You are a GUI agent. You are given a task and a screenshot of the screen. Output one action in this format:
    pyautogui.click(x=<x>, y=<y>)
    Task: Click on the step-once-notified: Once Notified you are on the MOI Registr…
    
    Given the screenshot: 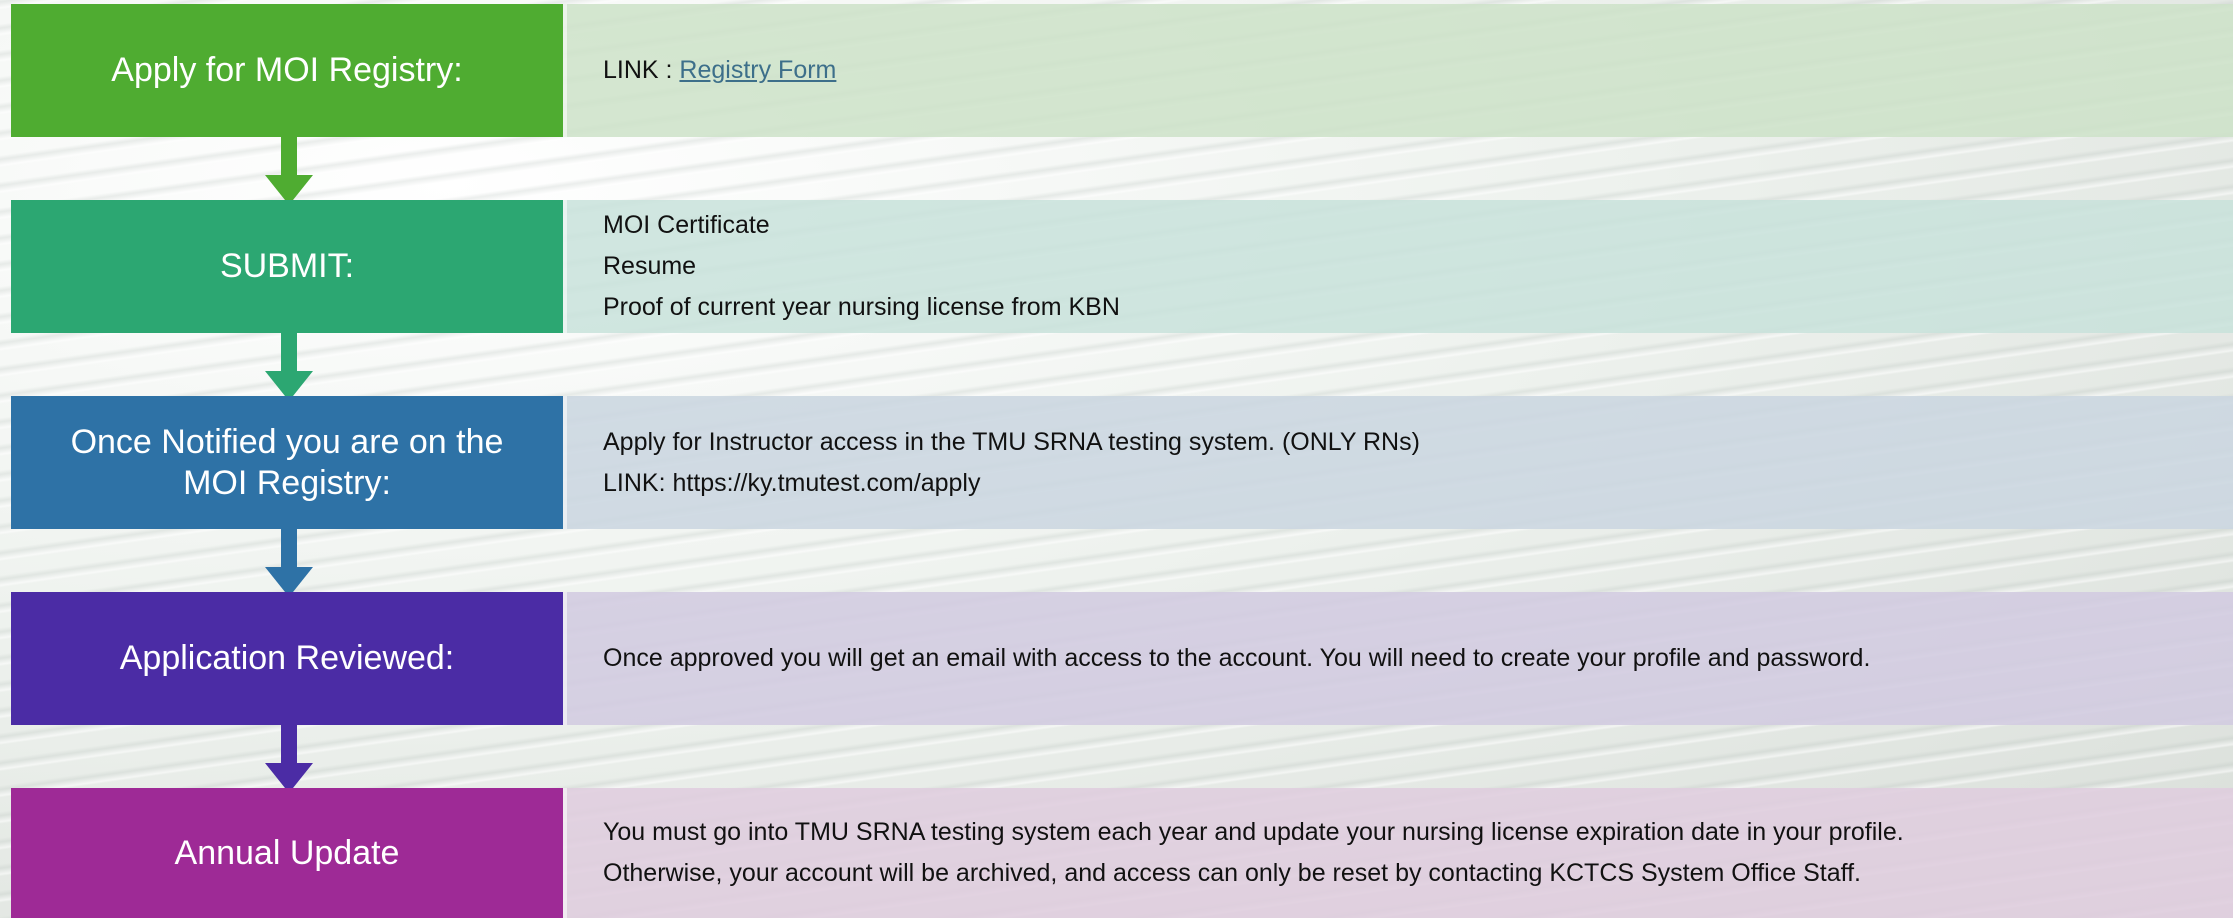 What is the action you would take?
    pyautogui.click(x=1122, y=462)
    